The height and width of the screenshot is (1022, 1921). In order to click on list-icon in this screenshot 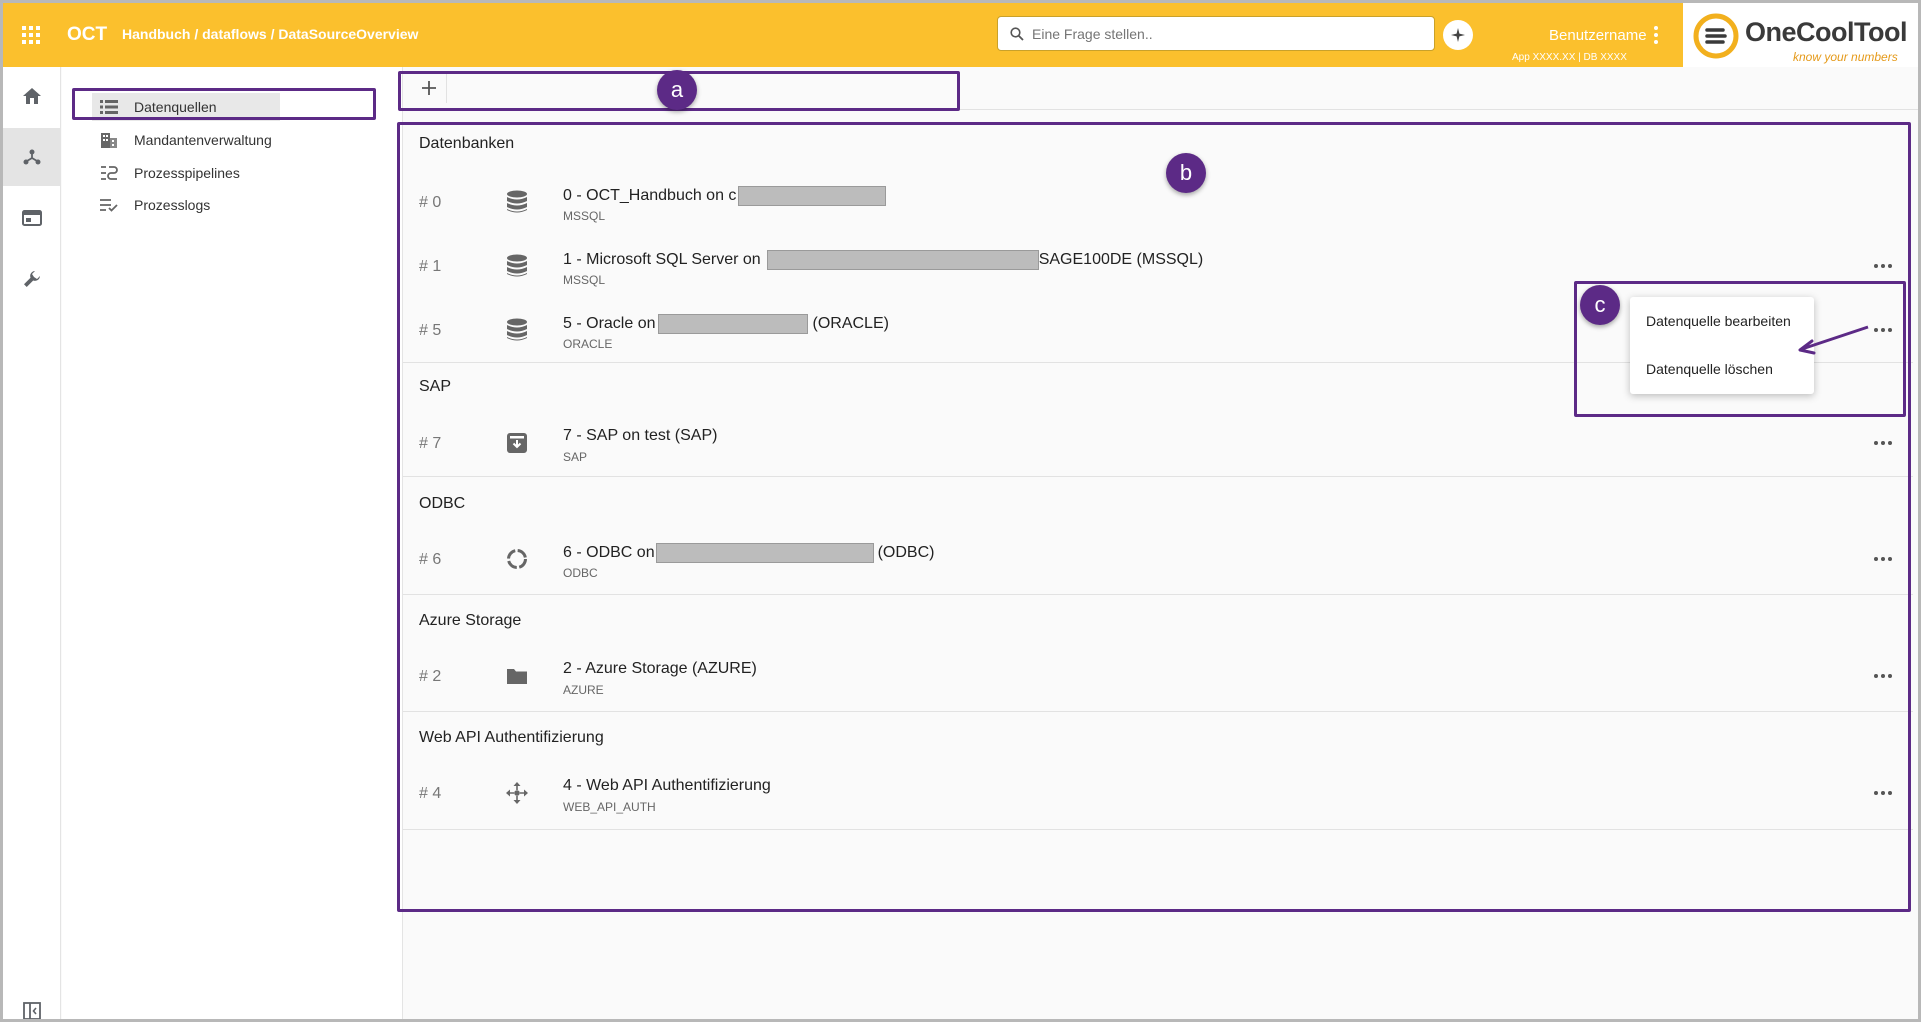, I will do `click(109, 107)`.